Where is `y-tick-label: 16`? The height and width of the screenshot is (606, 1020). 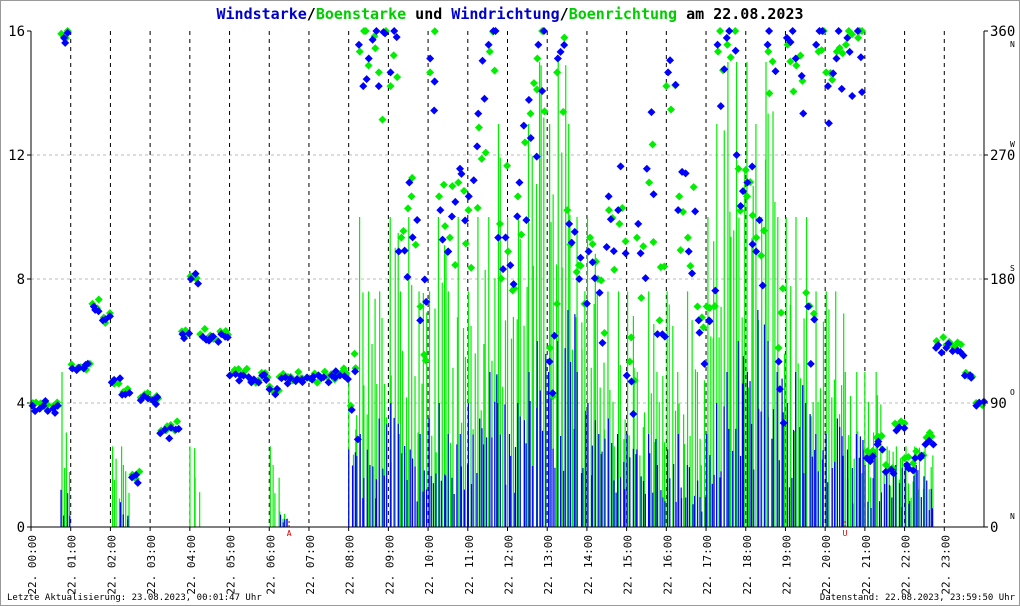
y-tick-label: 16 is located at coordinates (16, 32).